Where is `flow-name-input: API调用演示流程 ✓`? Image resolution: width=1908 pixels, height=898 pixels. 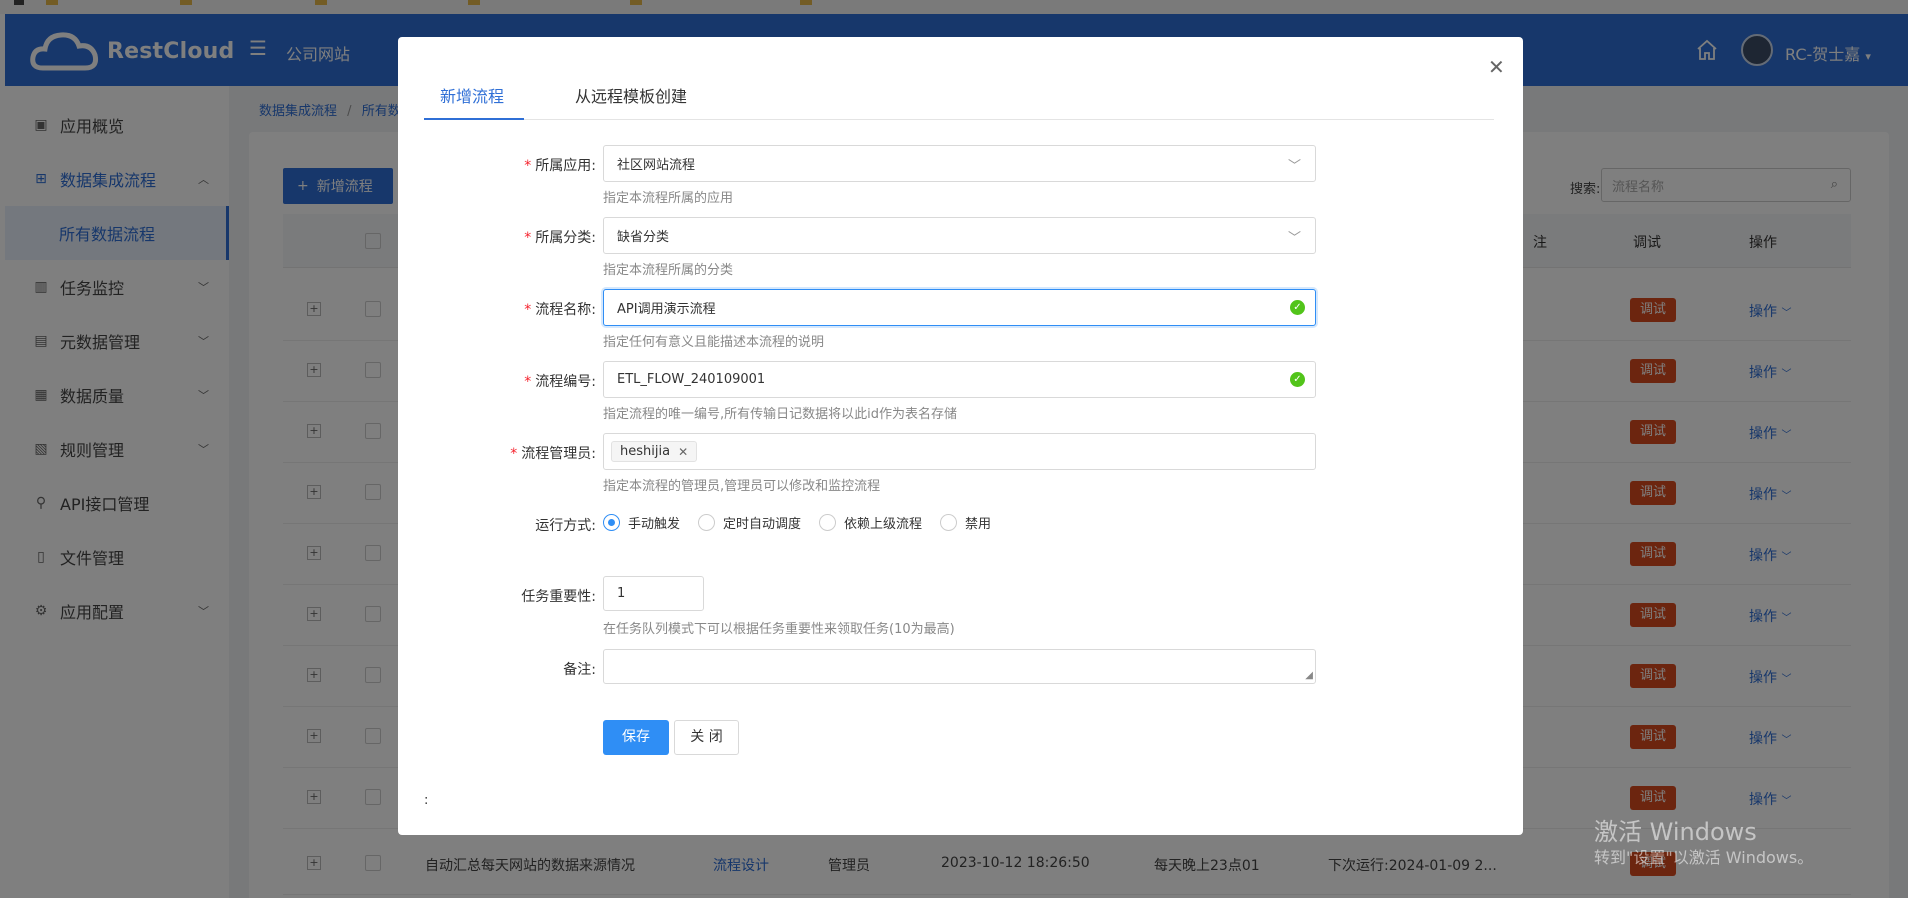 flow-name-input: API调用演示流程 ✓ is located at coordinates (959, 307).